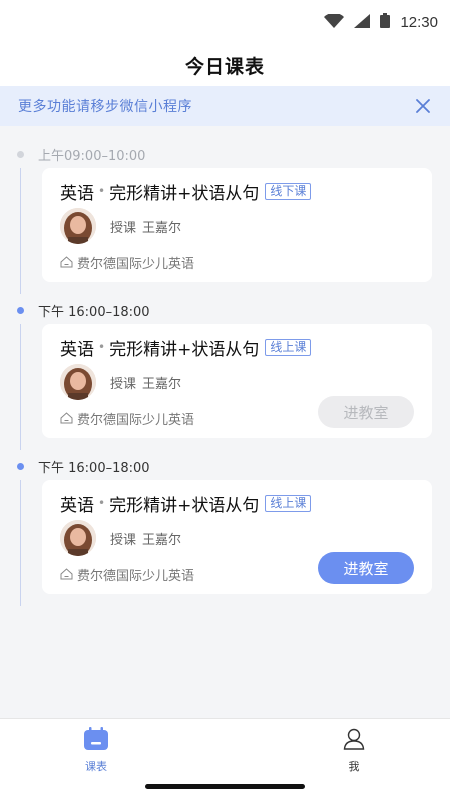 Image resolution: width=450 pixels, height=800 pixels. I want to click on banner-text: 更多功能请移步微信小程序, so click(105, 107).